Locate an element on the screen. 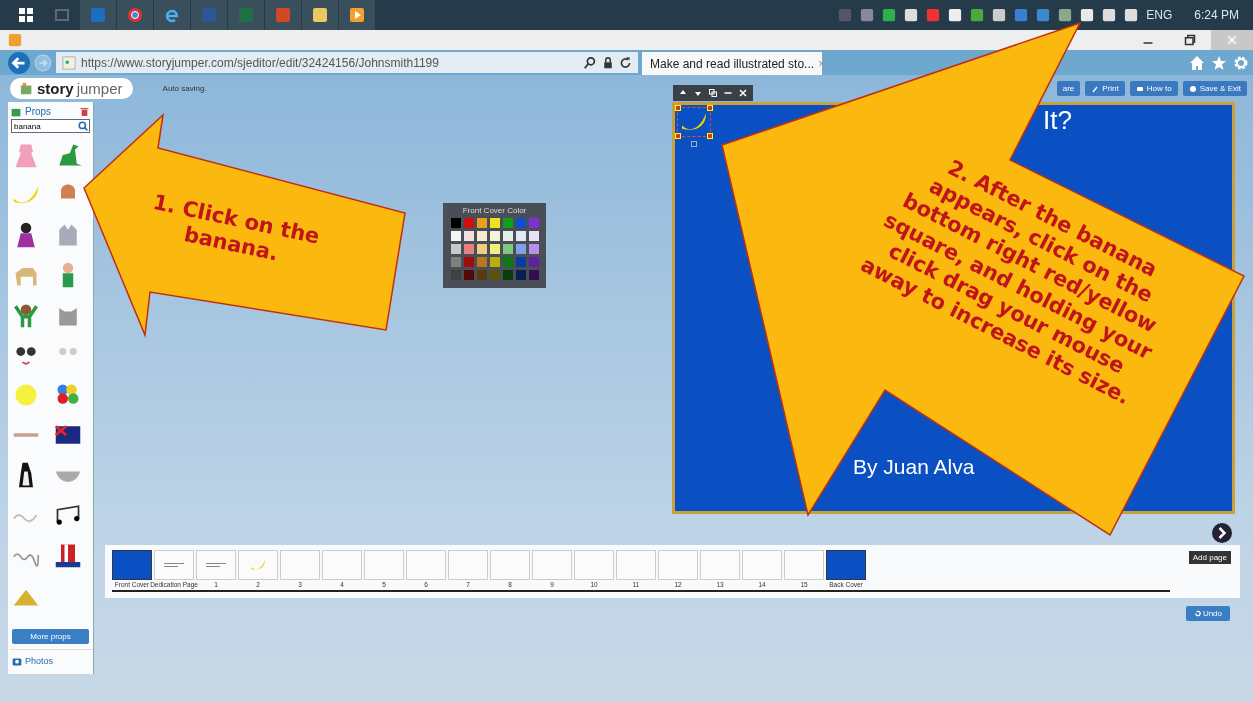 The width and height of the screenshot is (1253, 702). next-page-icon is located at coordinates (1222, 533).